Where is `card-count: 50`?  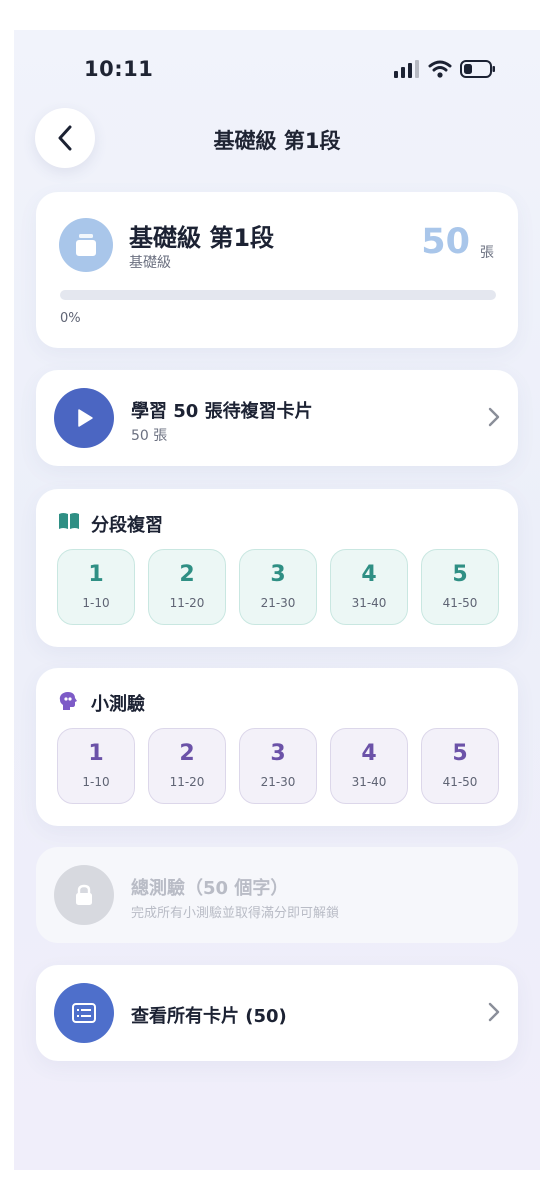
card-count: 50 is located at coordinates (445, 242).